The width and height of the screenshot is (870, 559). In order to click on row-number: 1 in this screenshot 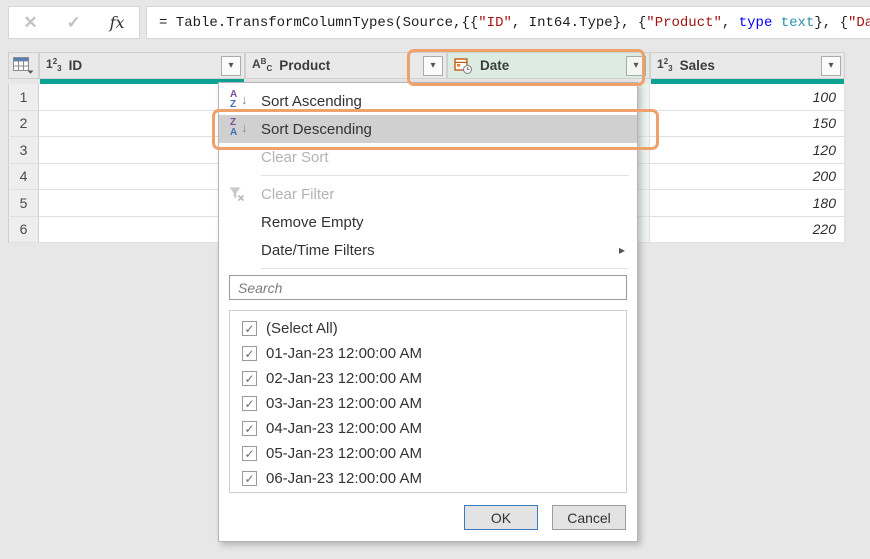, I will do `click(23, 97)`.